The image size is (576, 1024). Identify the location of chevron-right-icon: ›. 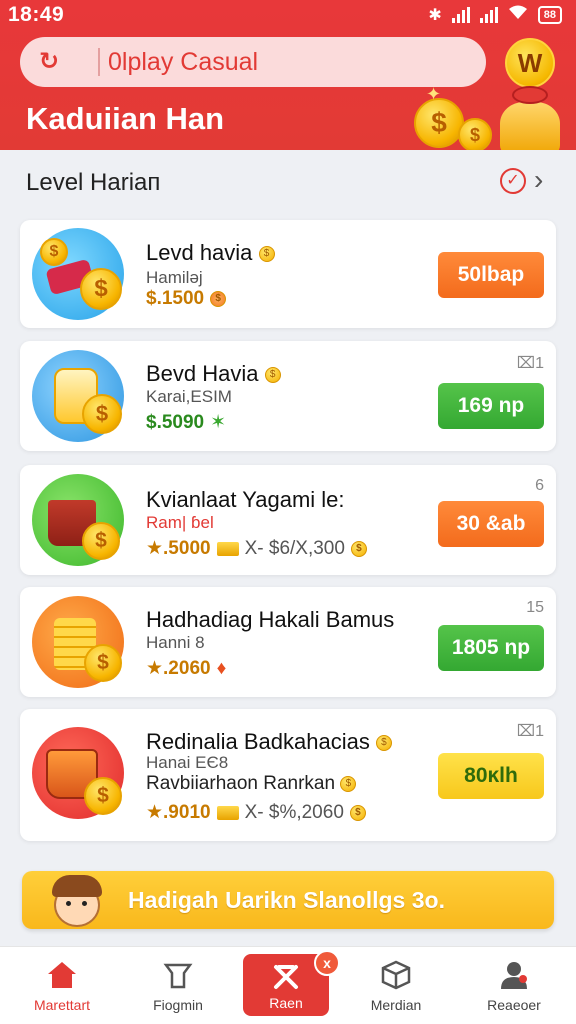
(538, 180).